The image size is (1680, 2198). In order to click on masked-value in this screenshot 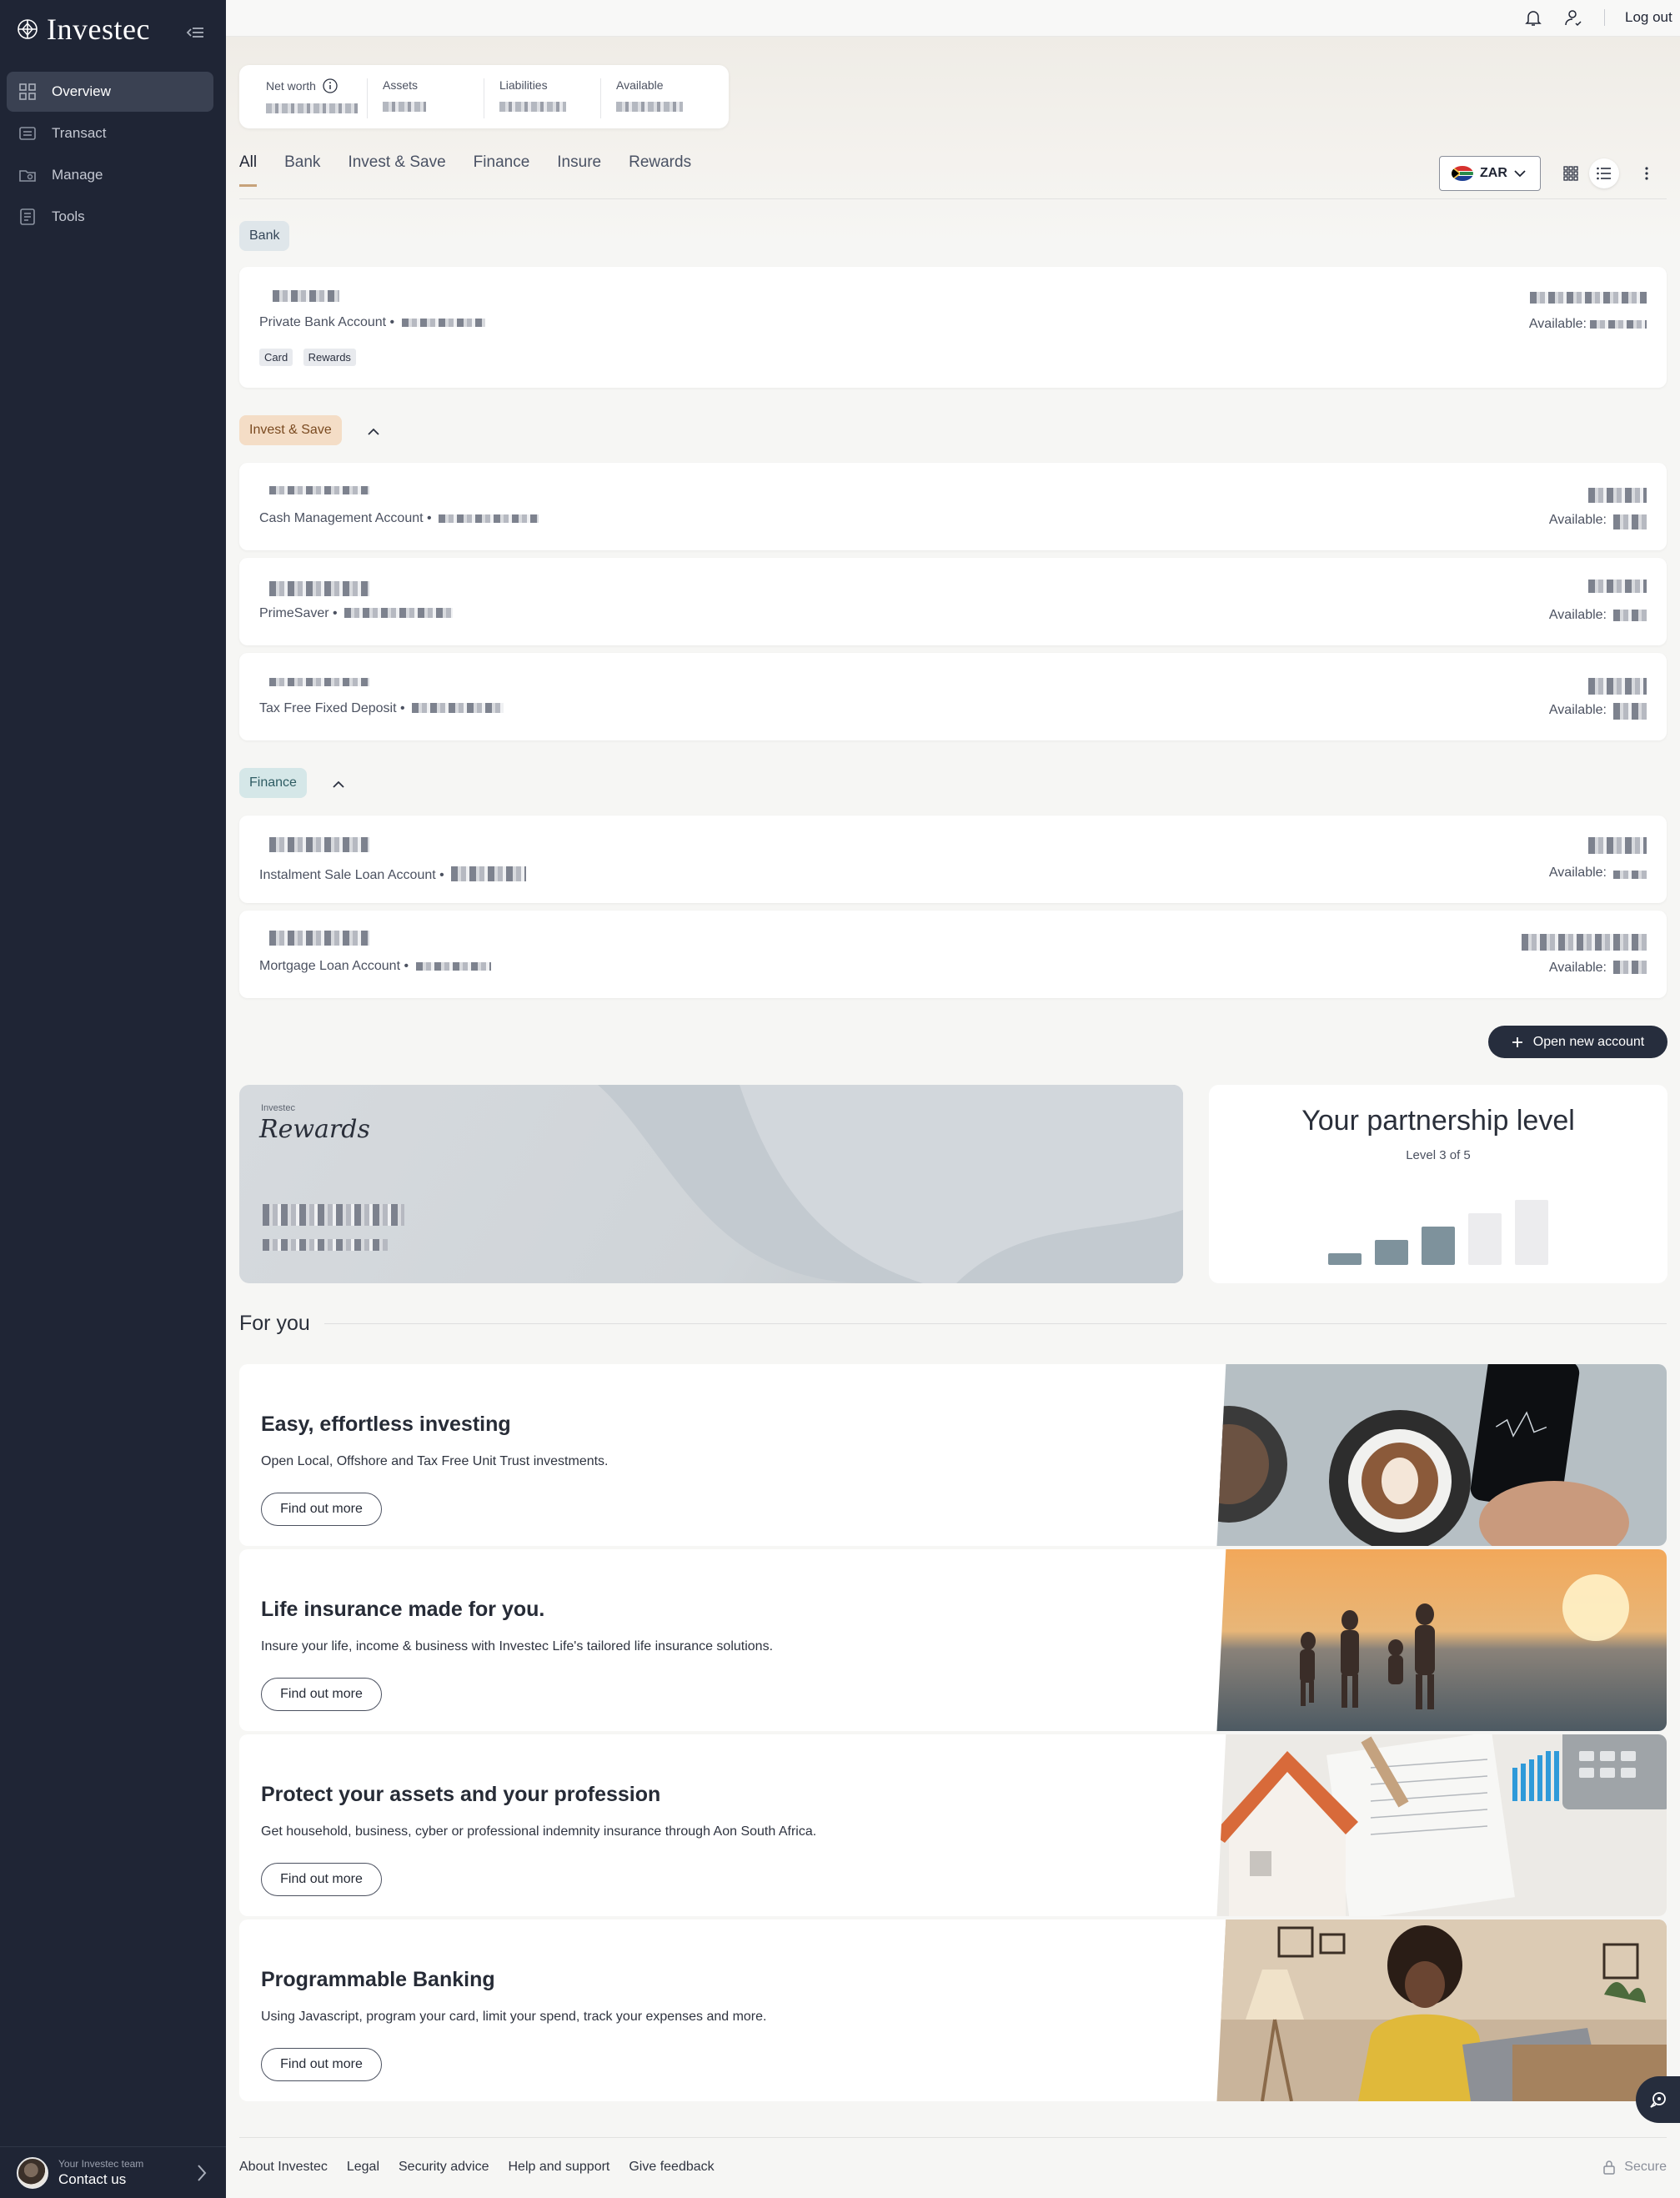, I will do `click(325, 1245)`.